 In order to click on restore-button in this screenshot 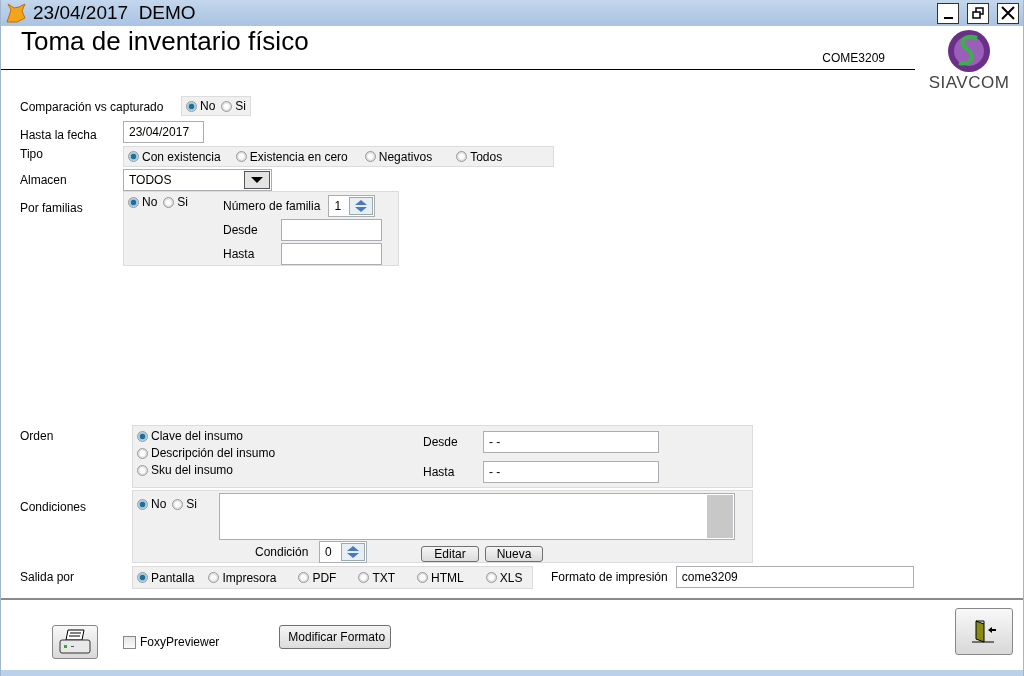, I will do `click(978, 13)`.